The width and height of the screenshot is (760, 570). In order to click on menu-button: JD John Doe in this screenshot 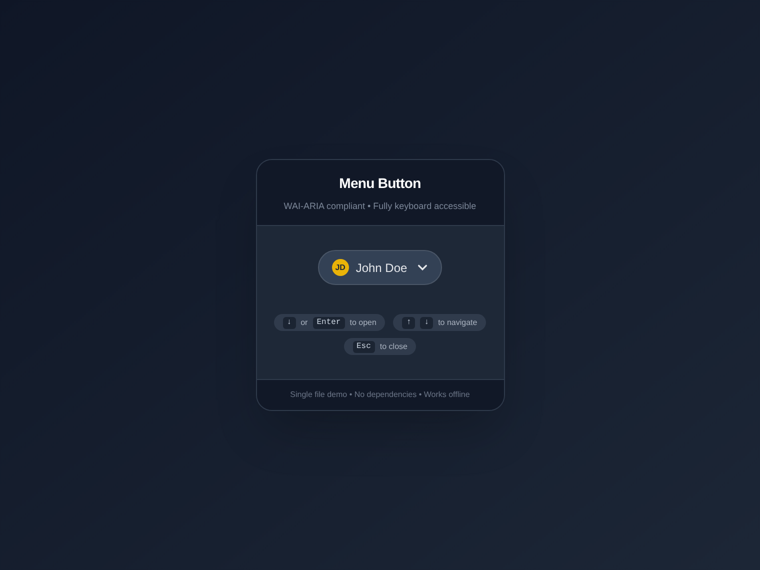, I will do `click(380, 268)`.